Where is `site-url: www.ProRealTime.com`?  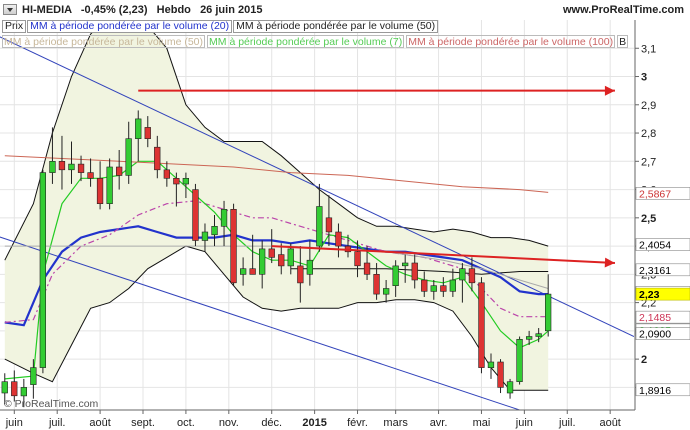
site-url: www.ProRealTime.com is located at coordinates (623, 10).